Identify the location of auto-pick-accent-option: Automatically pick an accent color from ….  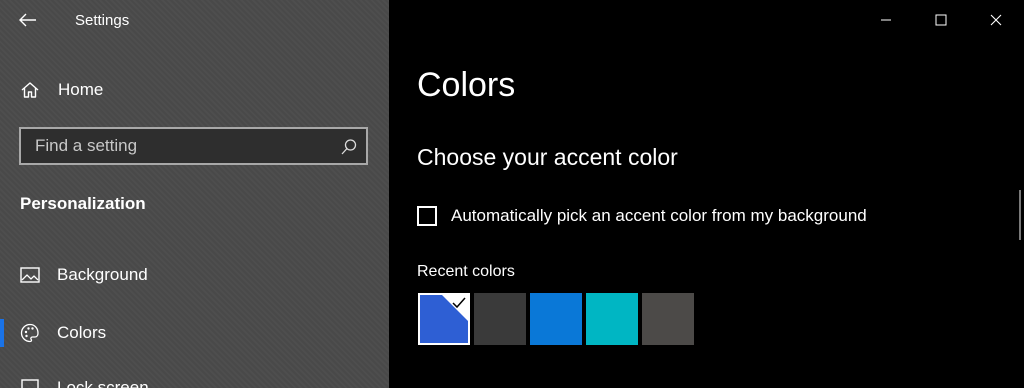
(642, 216).